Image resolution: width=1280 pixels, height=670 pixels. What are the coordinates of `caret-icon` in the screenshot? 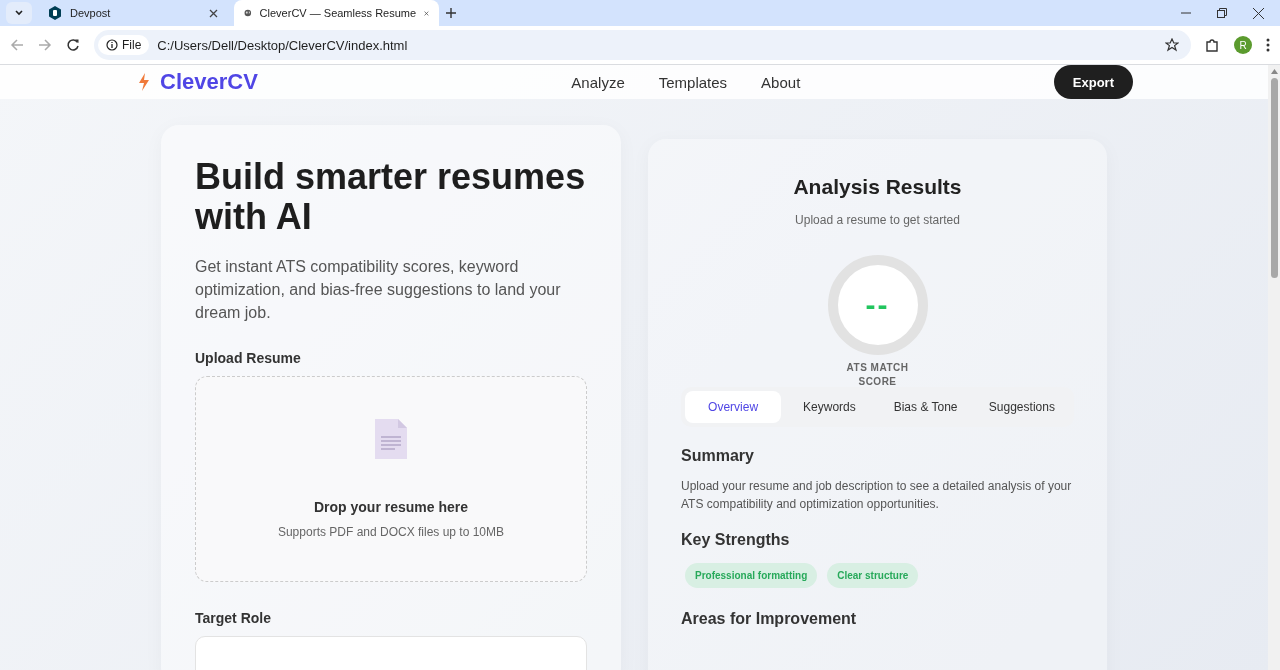 It's located at (19, 13).